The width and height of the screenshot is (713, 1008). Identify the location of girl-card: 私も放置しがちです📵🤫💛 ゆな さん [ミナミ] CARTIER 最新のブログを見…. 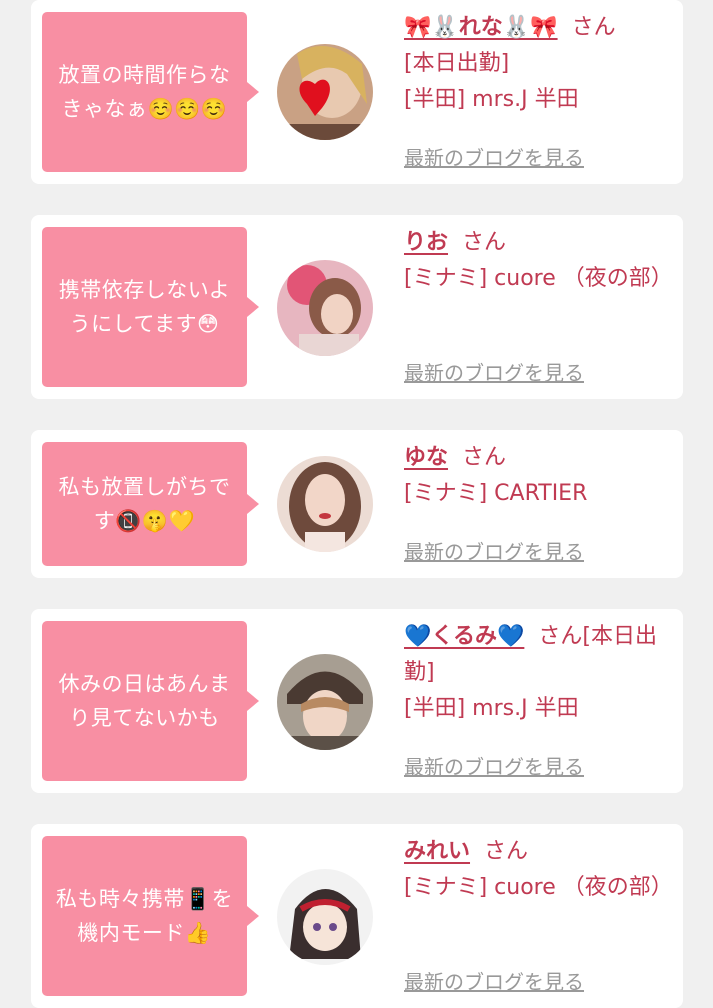
(357, 504).